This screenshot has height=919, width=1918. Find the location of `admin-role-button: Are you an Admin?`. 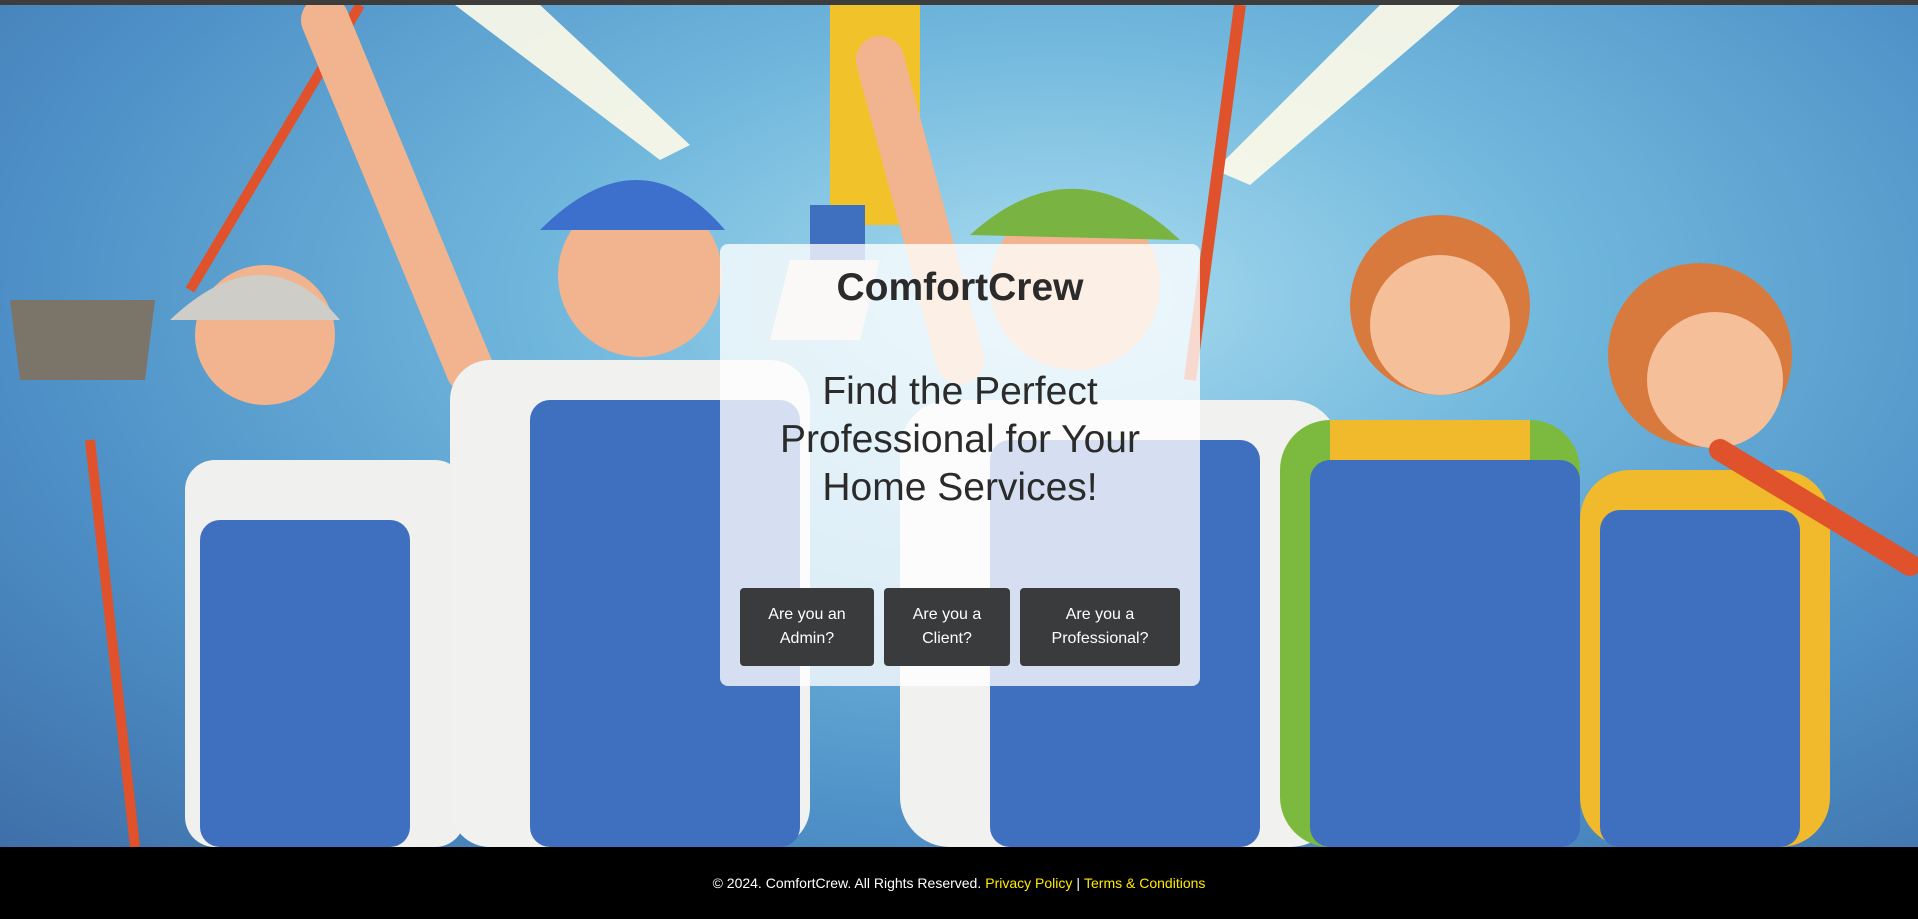

admin-role-button: Are you an Admin? is located at coordinates (807, 627).